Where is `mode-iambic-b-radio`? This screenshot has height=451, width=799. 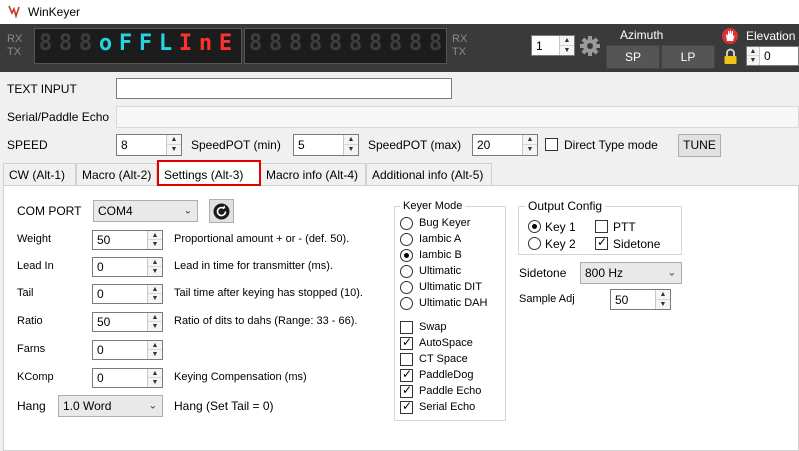
mode-iambic-b-radio is located at coordinates (406, 255).